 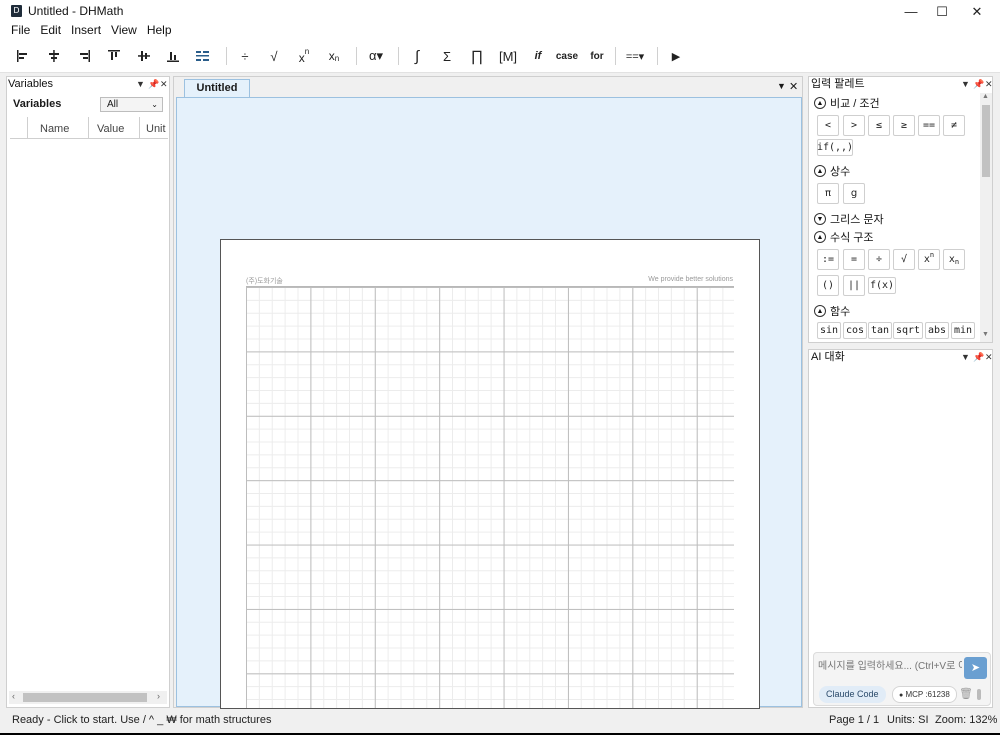 What do you see at coordinates (447, 56) in the screenshot?
I see `sum-button: Σ` at bounding box center [447, 56].